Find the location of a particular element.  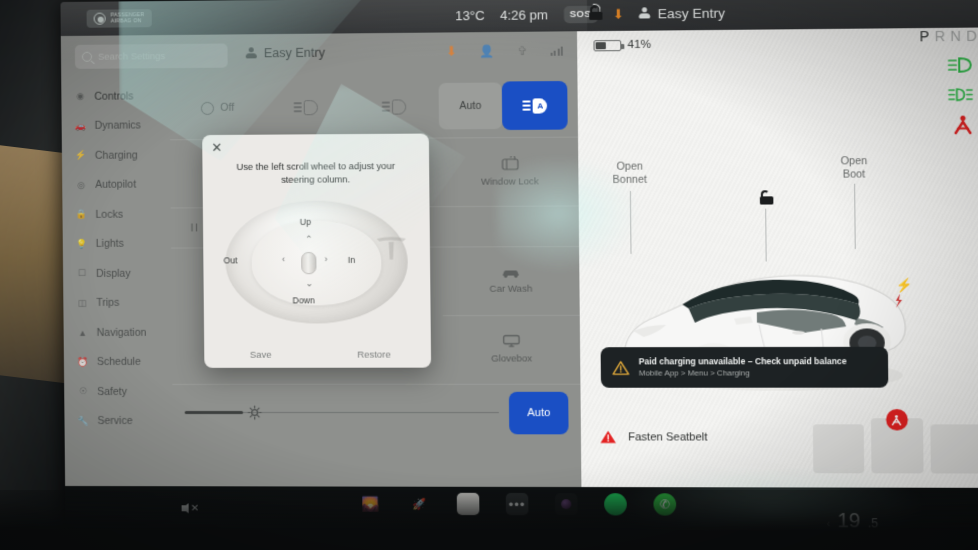

status-bar-center: 13°C 4:26 pm SOS ⬇ Easy Entry is located at coordinates (524, 17).